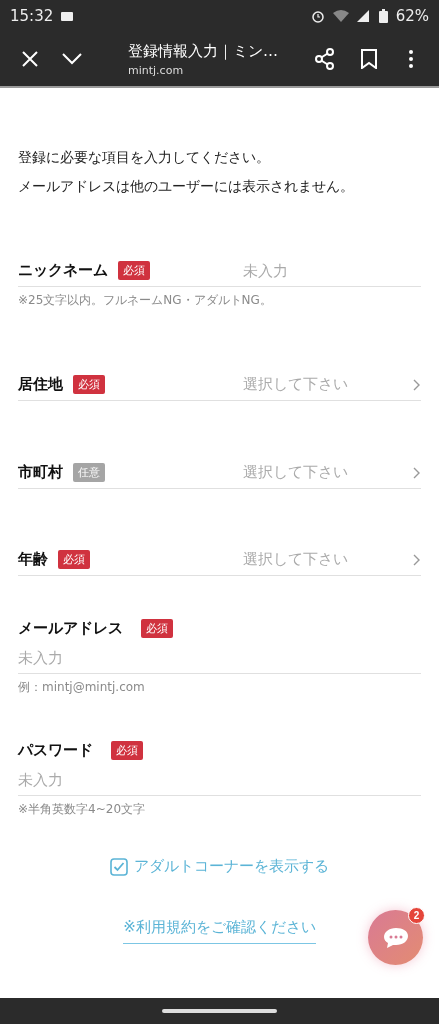 The width and height of the screenshot is (439, 1024). Describe the element at coordinates (186, 186) in the screenshot. I see `intro-text: メールアドレスは他のユーザーには表示されません。` at that location.